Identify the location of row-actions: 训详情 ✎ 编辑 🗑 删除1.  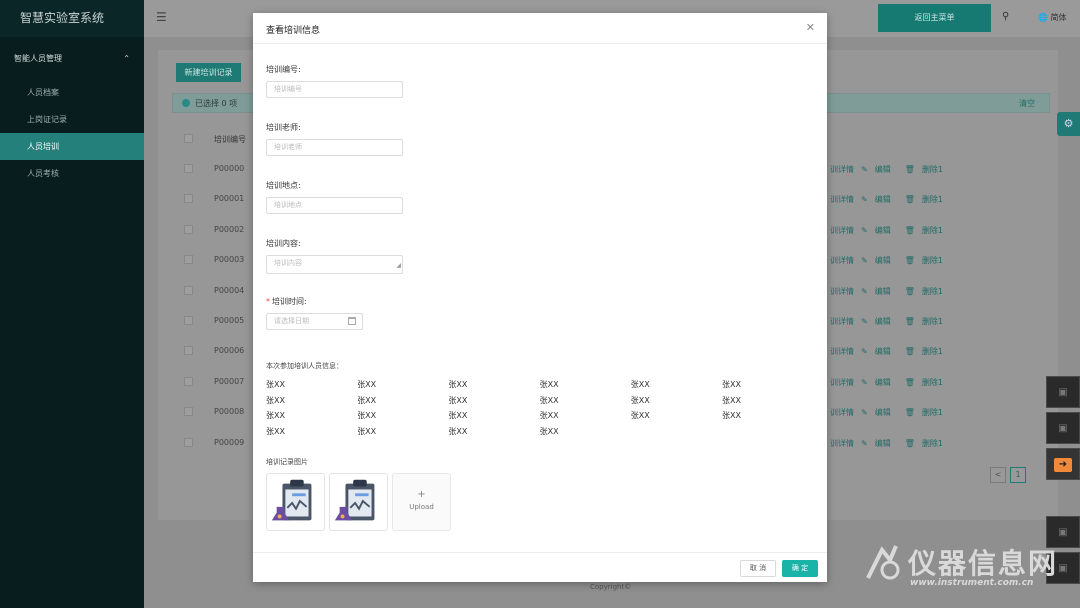
(893, 291).